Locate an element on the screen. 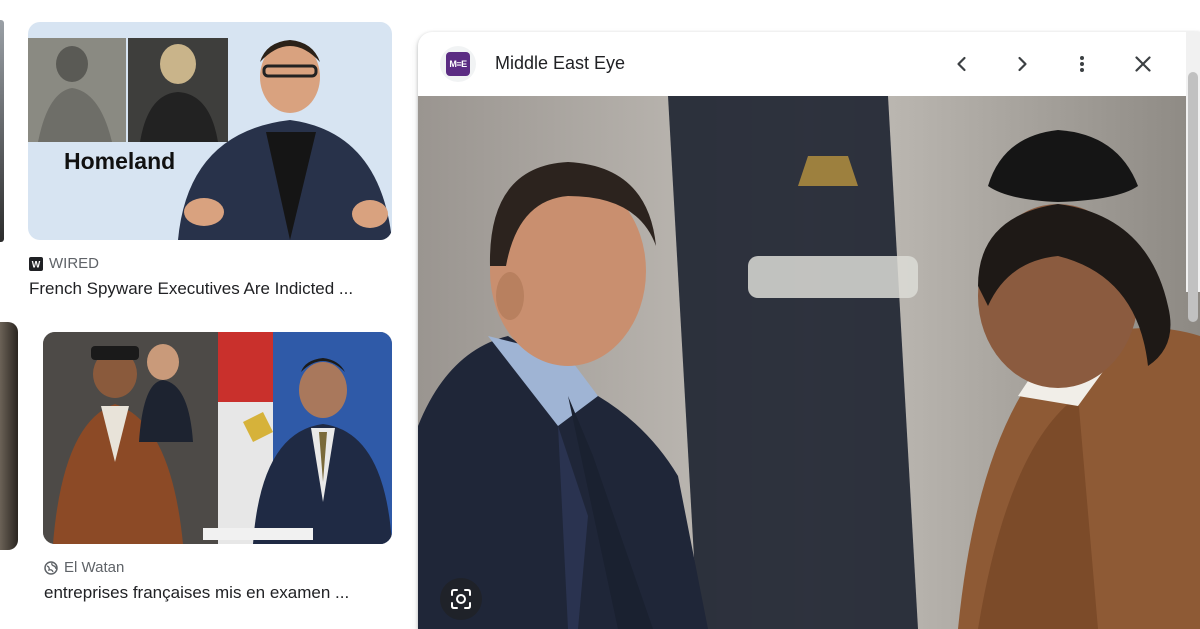  page-scrollbar is located at coordinates (1193, 177).